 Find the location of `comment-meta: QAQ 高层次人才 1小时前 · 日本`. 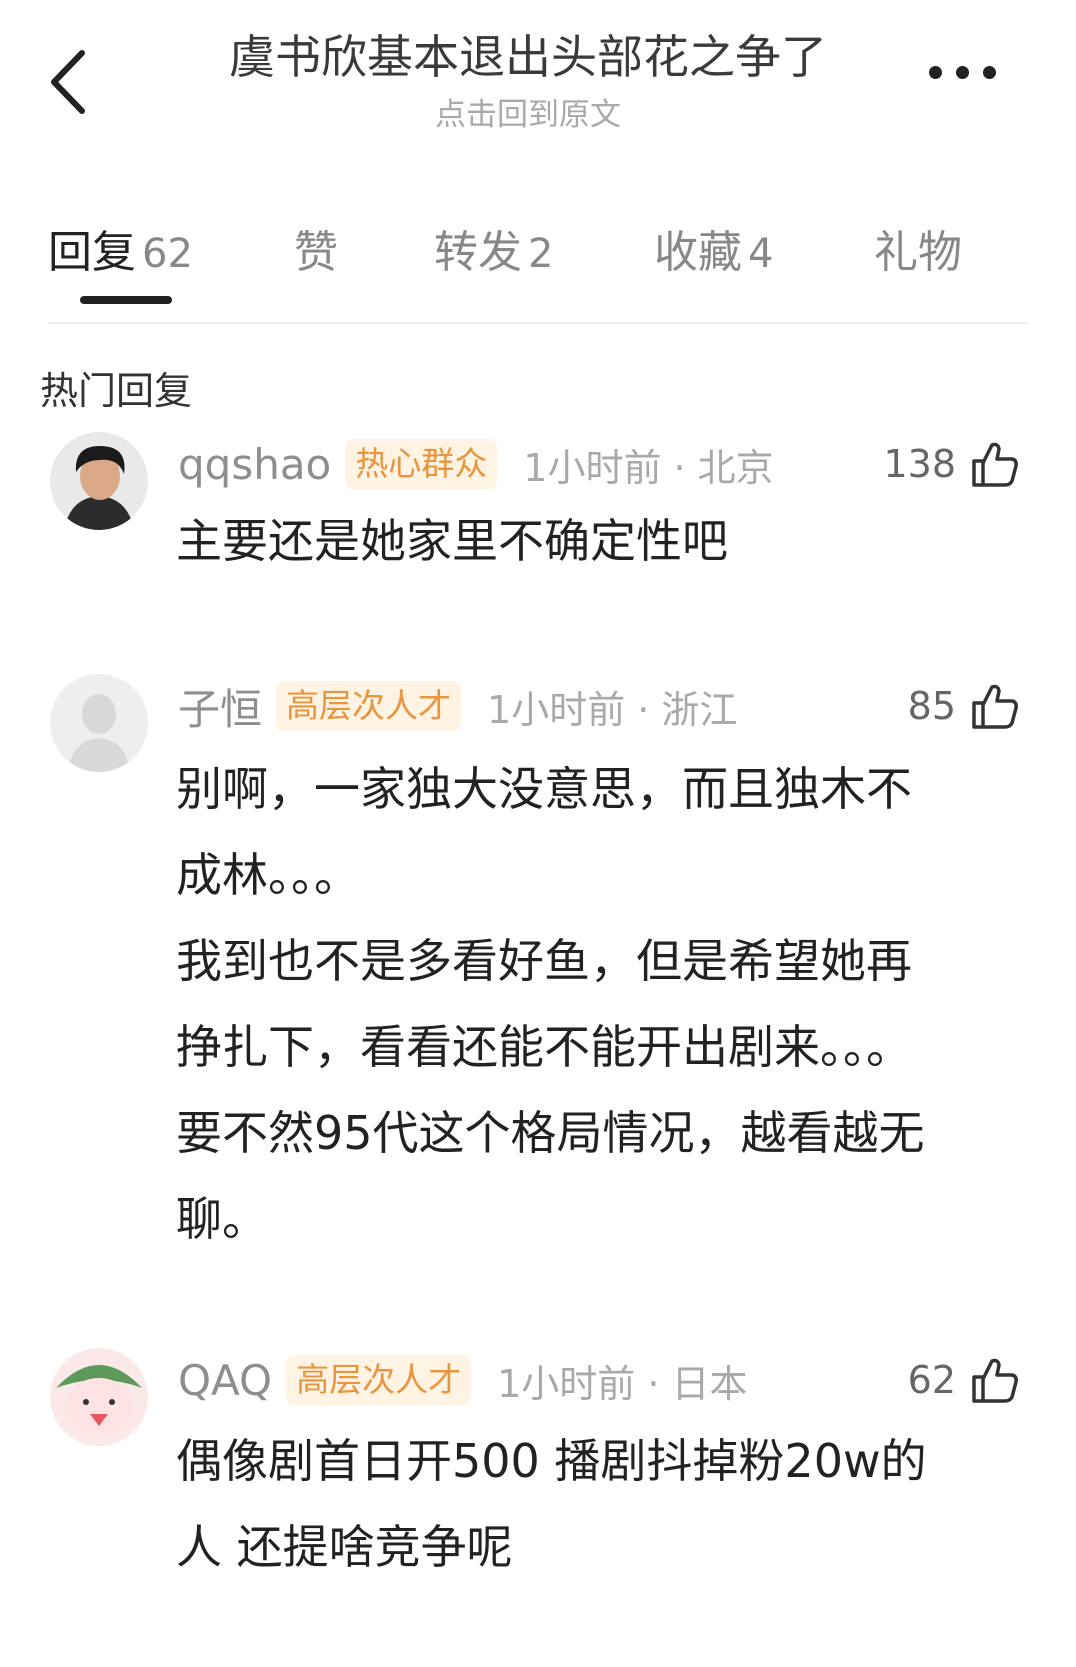

comment-meta: QAQ 高层次人才 1小时前 · 日本 is located at coordinates (463, 1380).